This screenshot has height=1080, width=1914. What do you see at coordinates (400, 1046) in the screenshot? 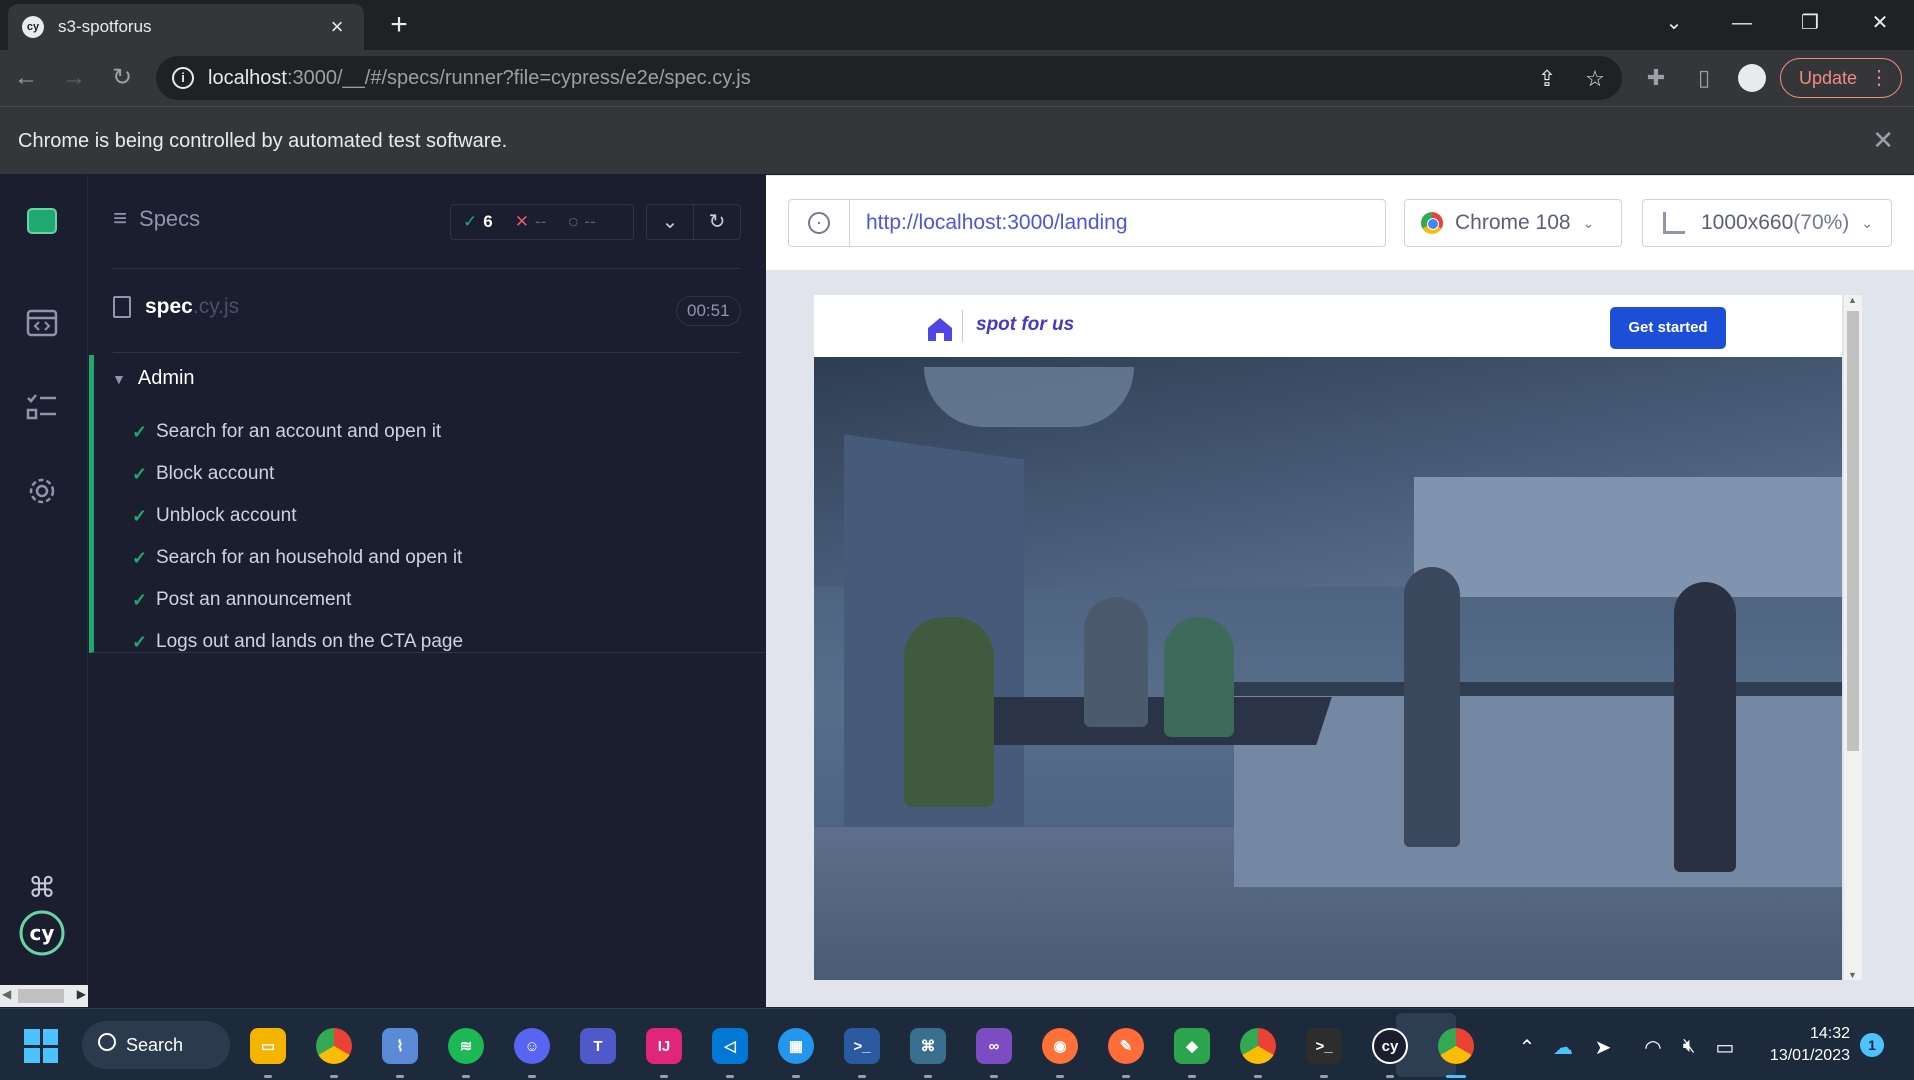
I see `resource-monitor-icon: ⌇` at bounding box center [400, 1046].